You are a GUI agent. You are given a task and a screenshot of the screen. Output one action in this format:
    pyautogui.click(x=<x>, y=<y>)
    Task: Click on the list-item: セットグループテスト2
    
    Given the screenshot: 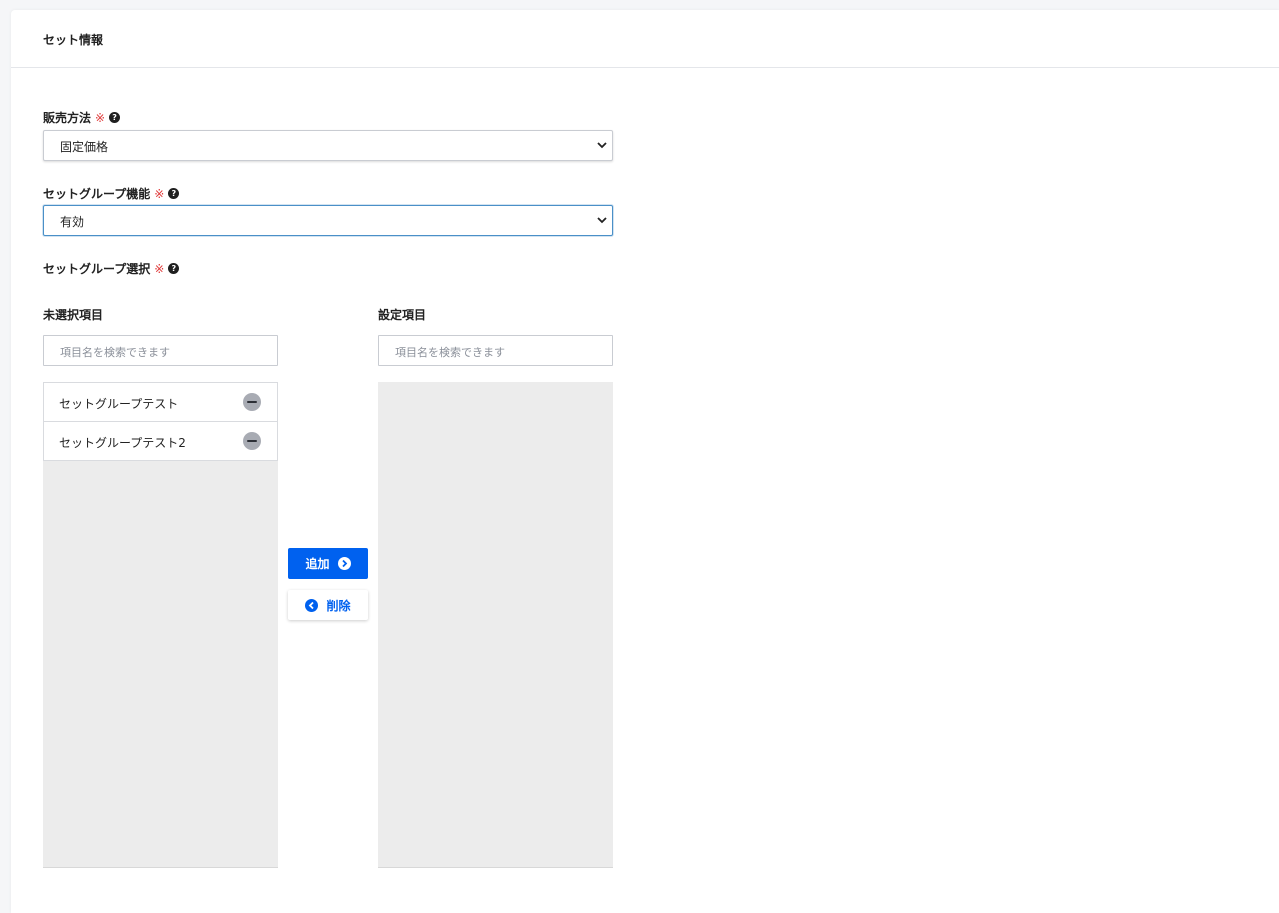 What is the action you would take?
    pyautogui.click(x=160, y=441)
    